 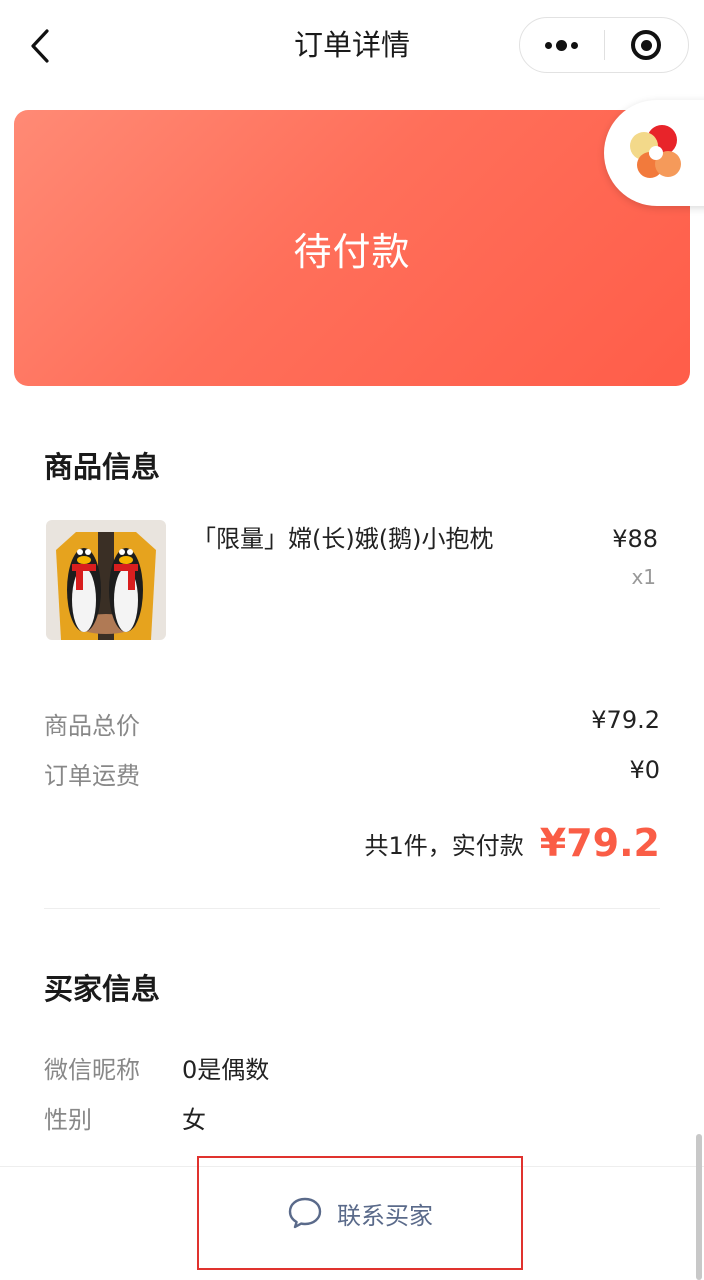 I want to click on contact-buyer-button: 联系买家, so click(x=360, y=1213).